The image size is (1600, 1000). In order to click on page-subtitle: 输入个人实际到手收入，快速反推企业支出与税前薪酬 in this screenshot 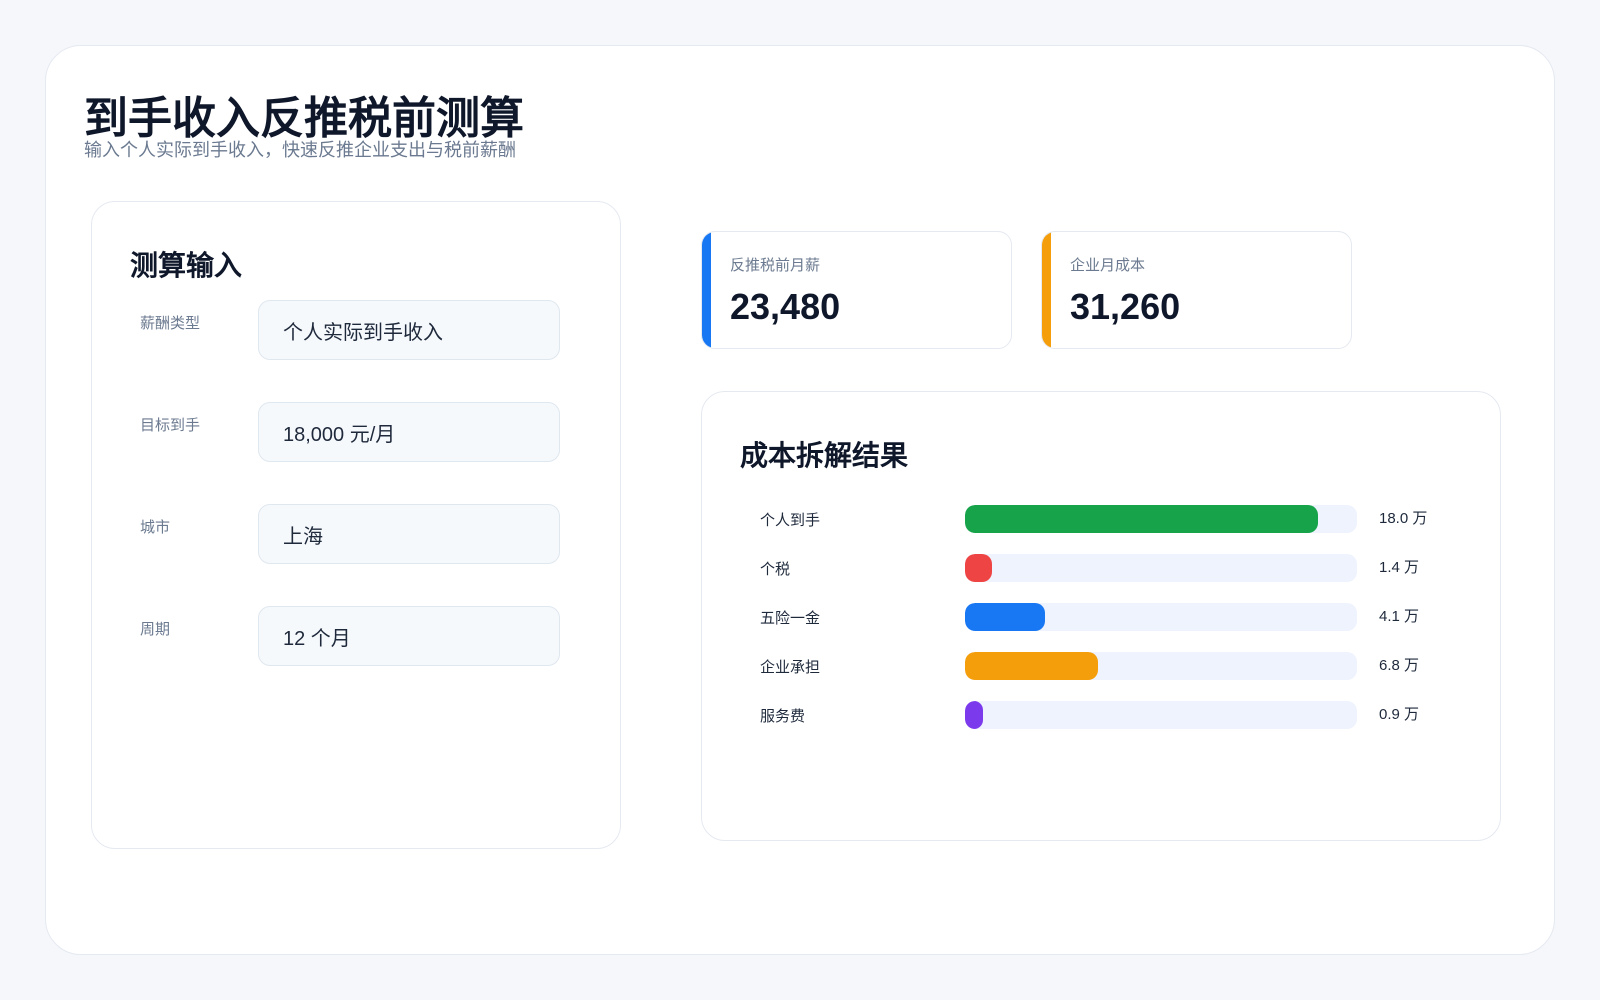, I will do `click(300, 150)`.